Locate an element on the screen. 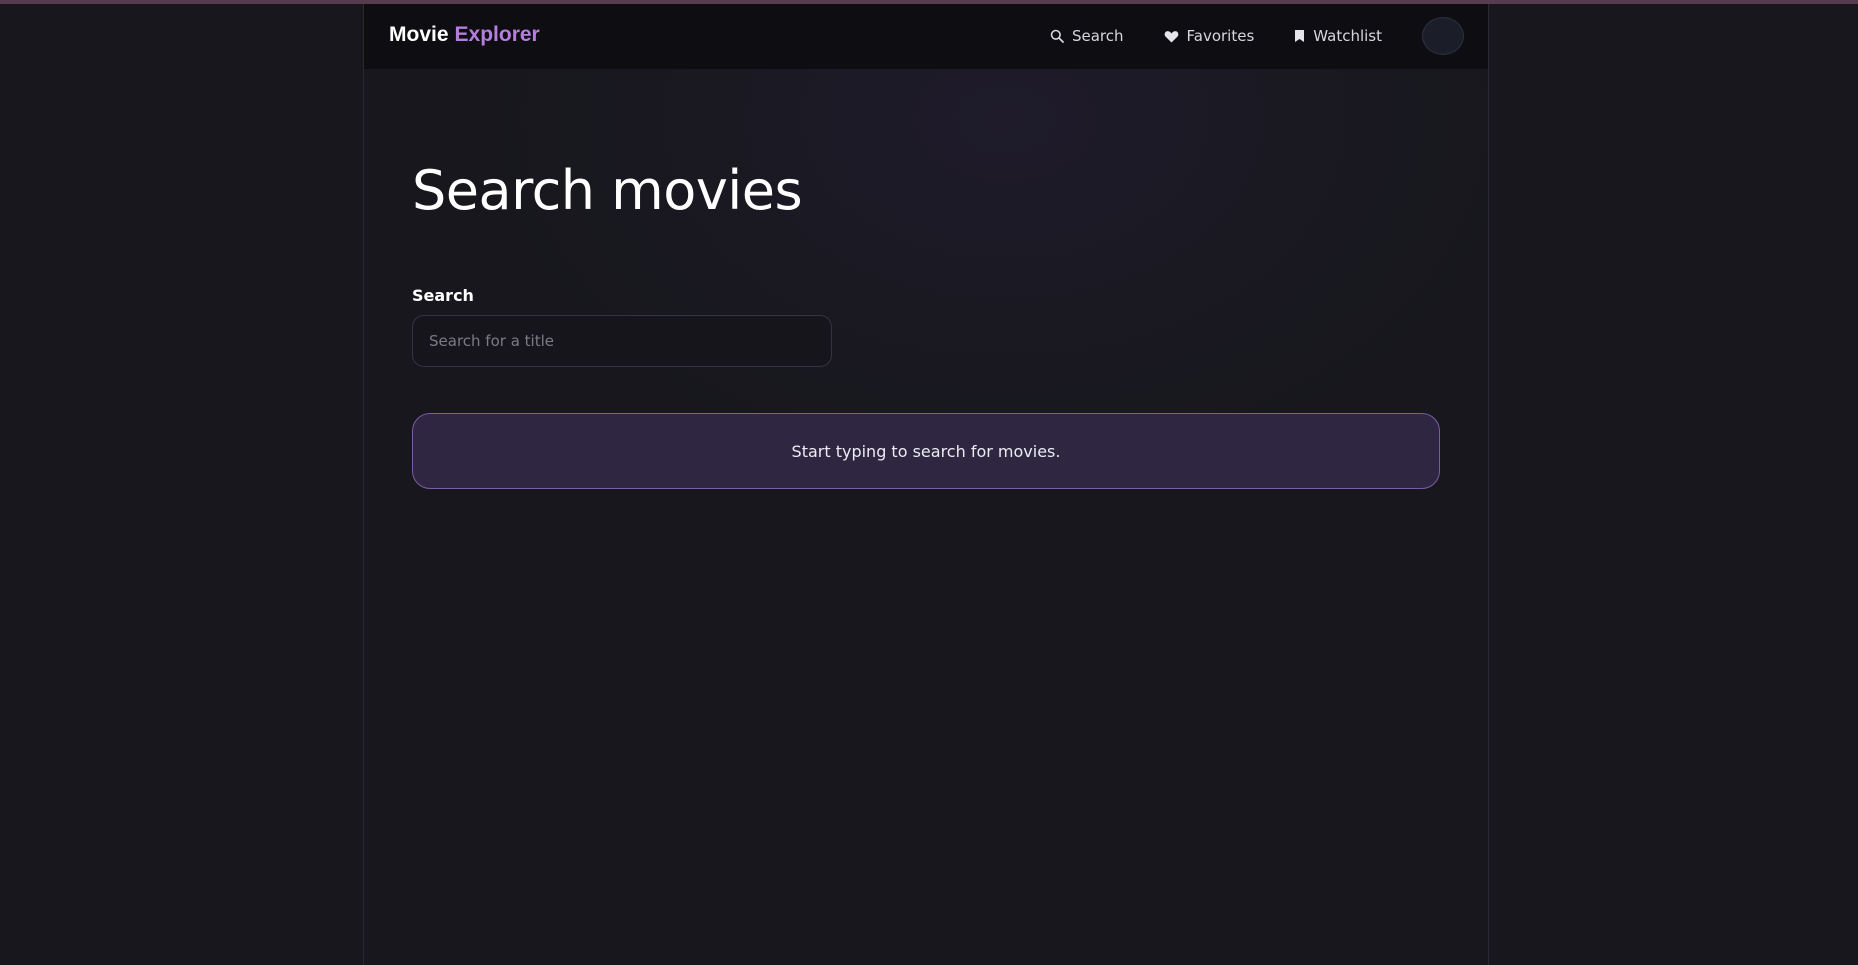 This screenshot has width=1858, height=965. nav-link-label: Watchlist is located at coordinates (1347, 36).